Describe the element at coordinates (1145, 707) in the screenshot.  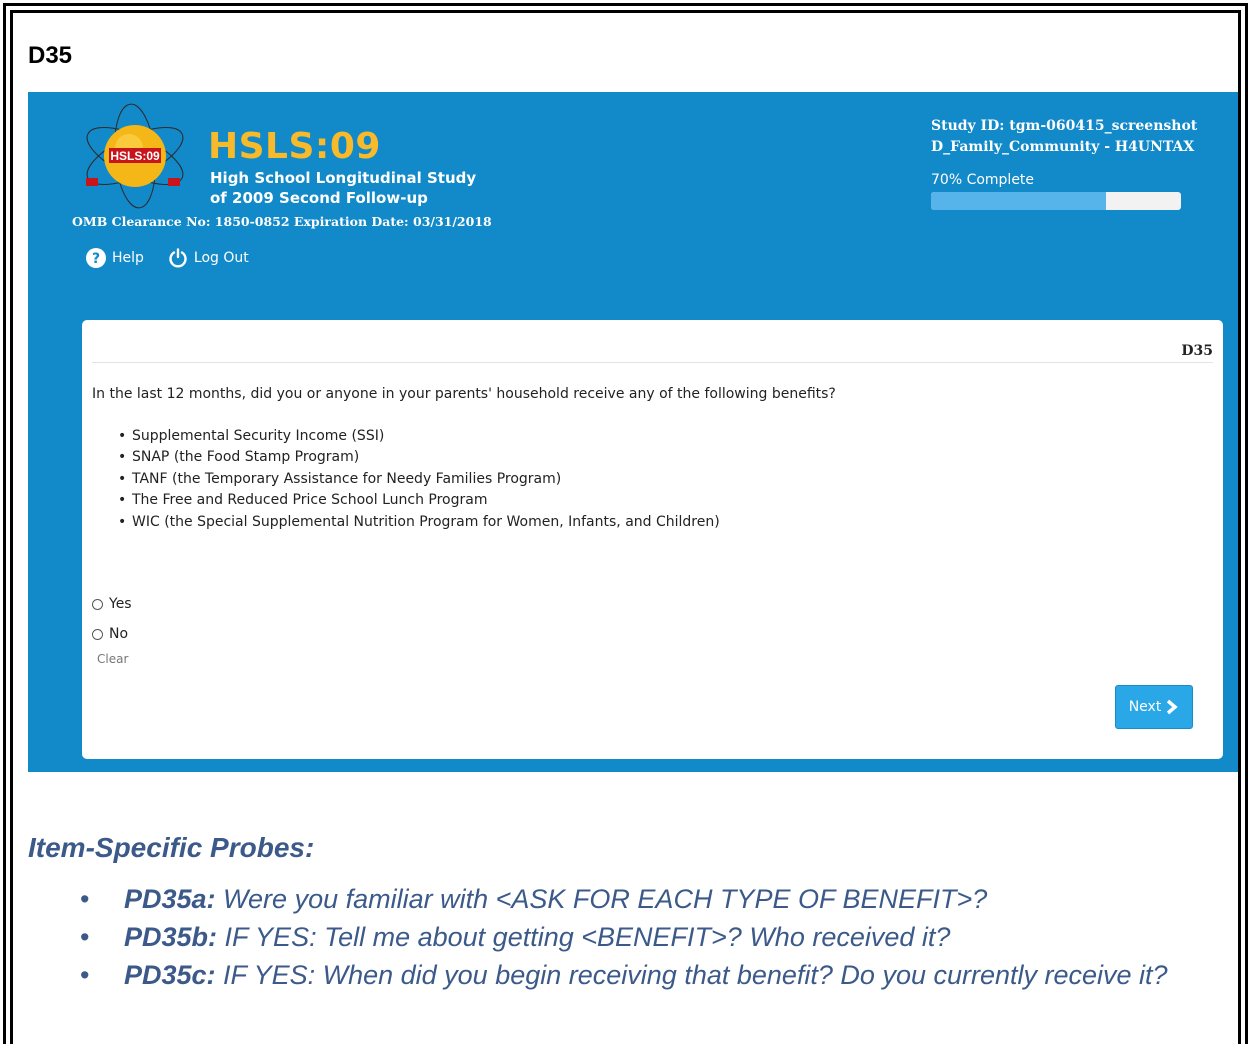
I see `next-label: Next` at that location.